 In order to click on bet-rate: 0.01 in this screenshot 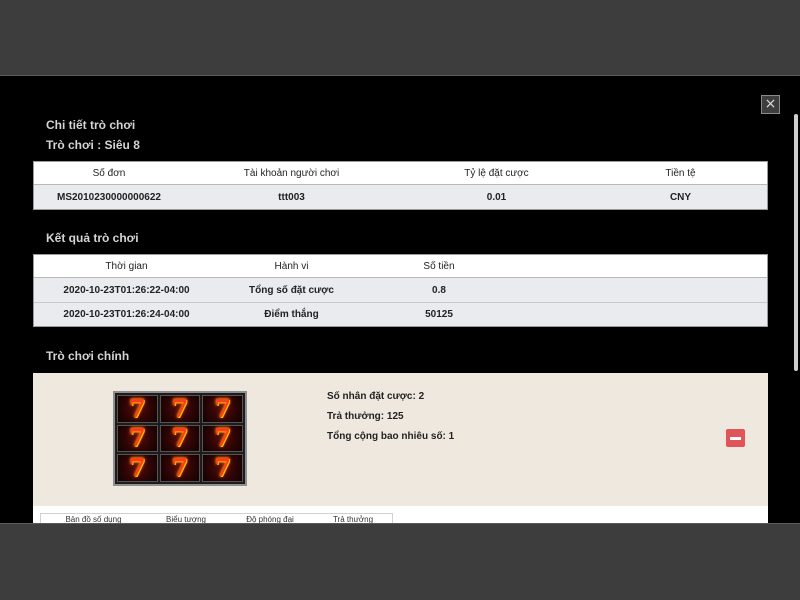, I will do `click(496, 197)`.